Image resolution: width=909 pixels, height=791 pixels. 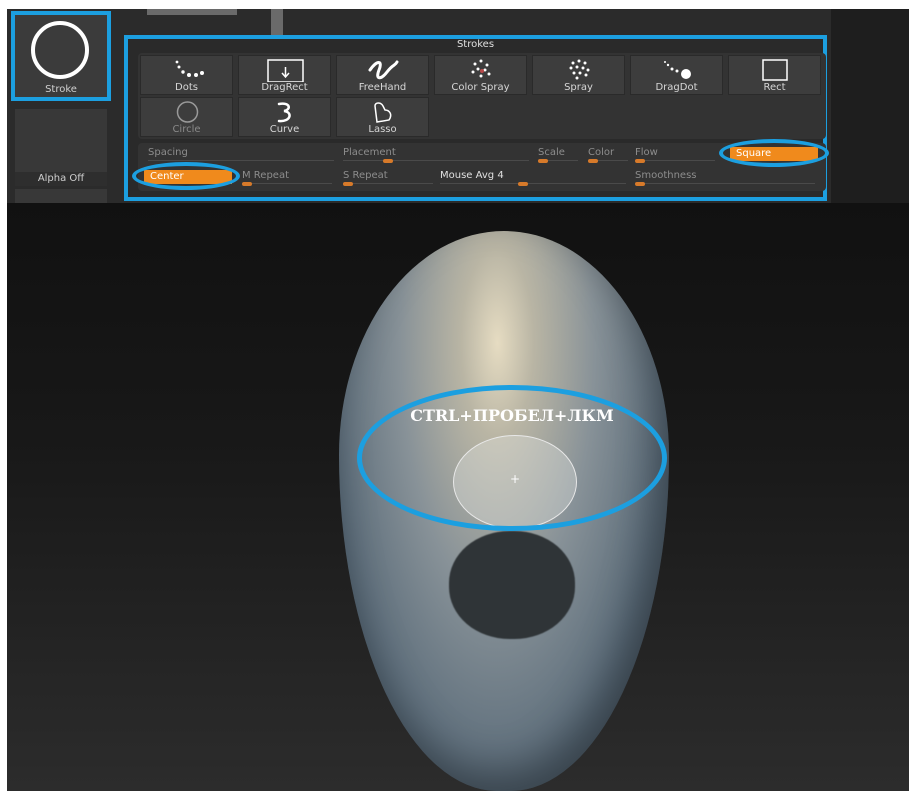 I want to click on stroke-rect-button: Rect, so click(x=774, y=75).